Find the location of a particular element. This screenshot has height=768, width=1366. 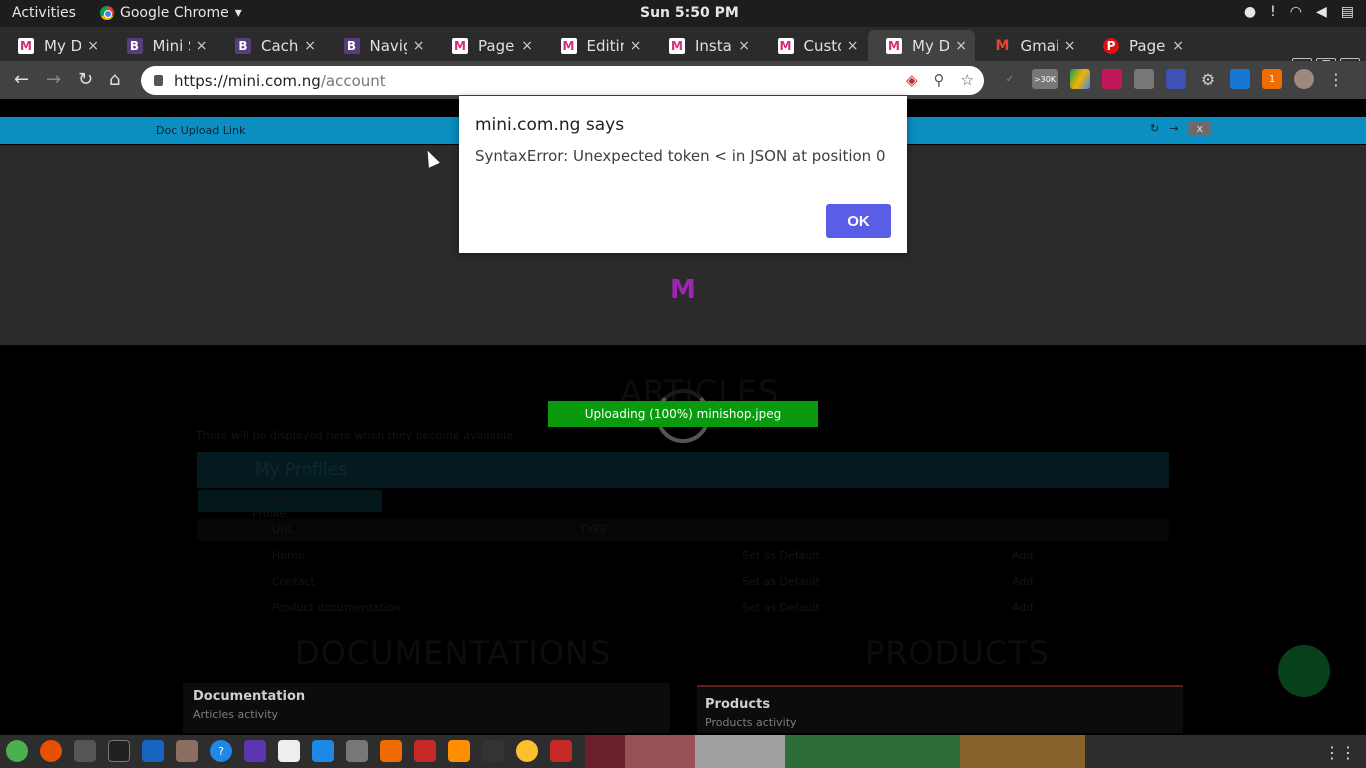

browser-tab: B Mini Sl × is located at coordinates (162, 45).